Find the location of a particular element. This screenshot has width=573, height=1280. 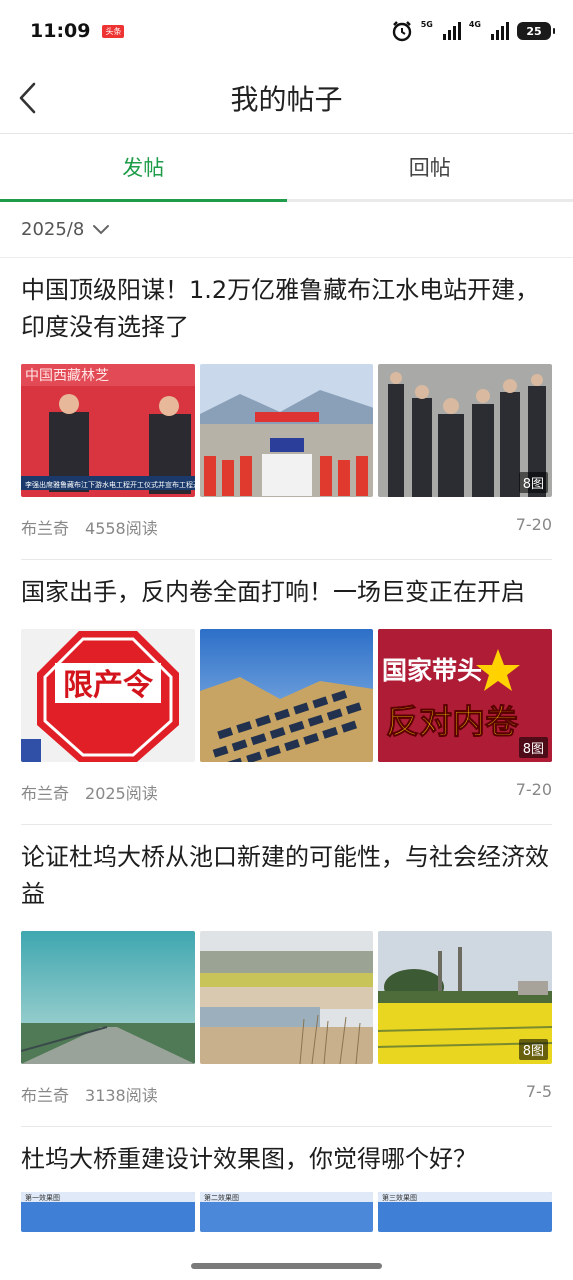

post-title: 中国顶级阳谋！1.2万亿雅鲁藏布江水电站开建，印度没有选择了 is located at coordinates (286, 309).